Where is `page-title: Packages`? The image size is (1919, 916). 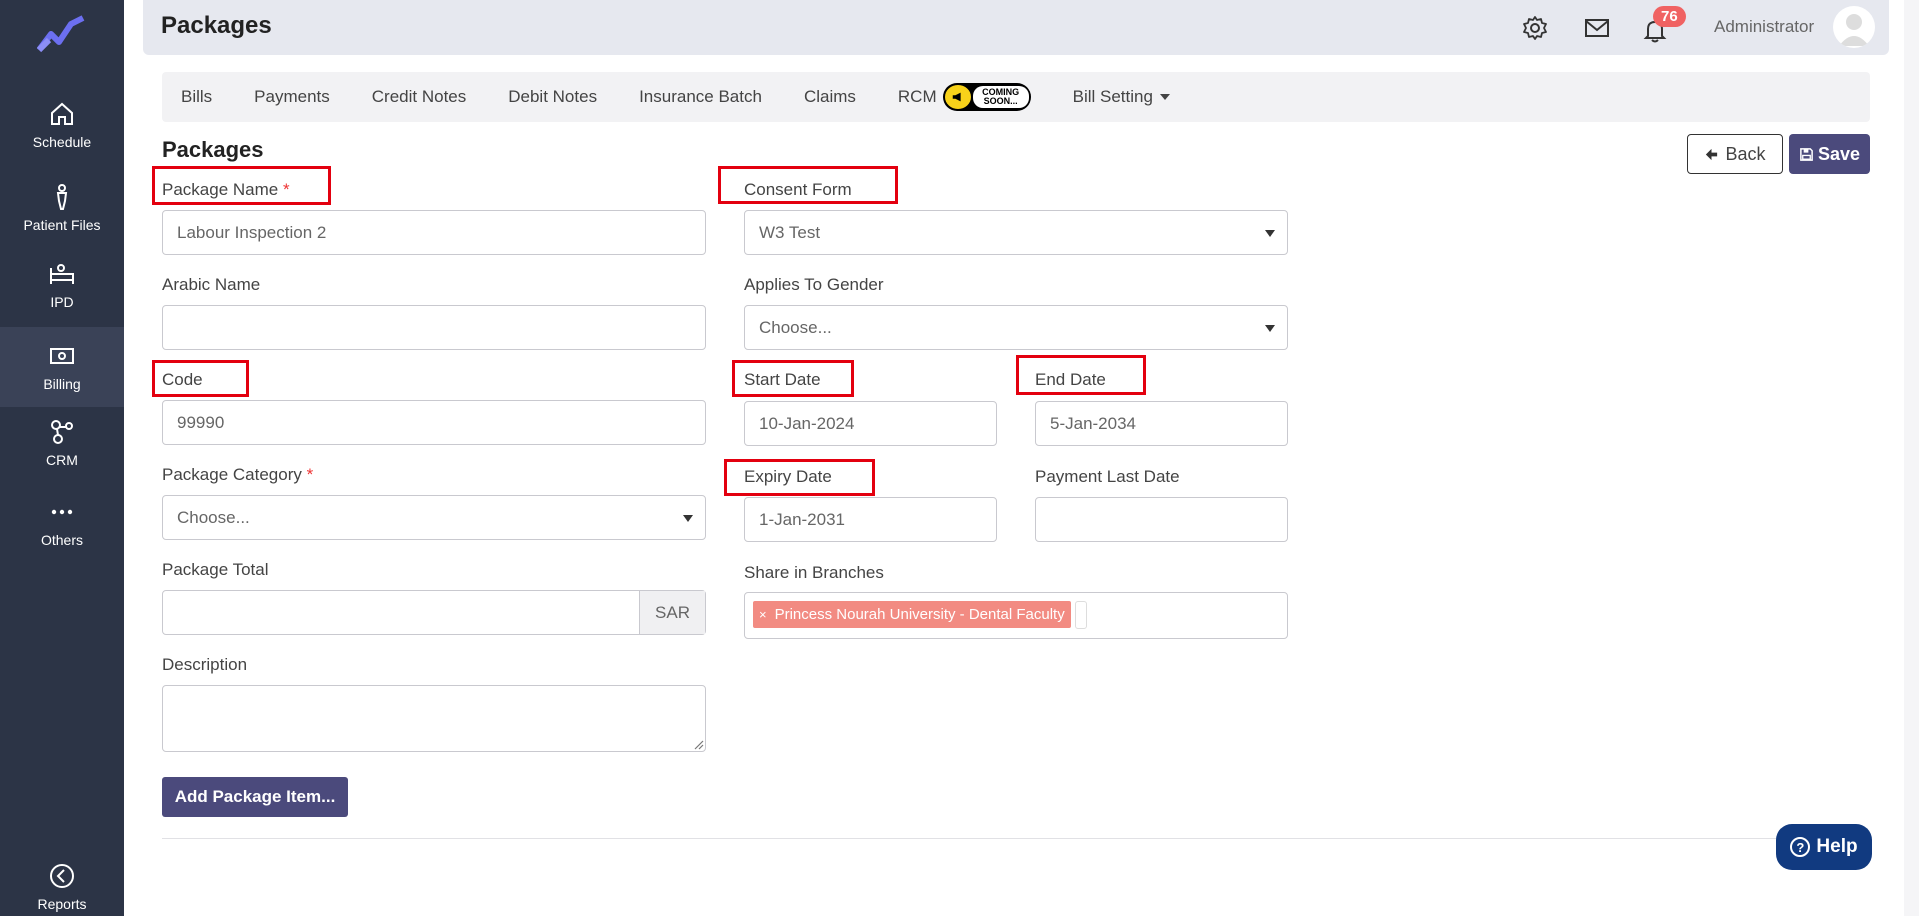 page-title: Packages is located at coordinates (216, 25).